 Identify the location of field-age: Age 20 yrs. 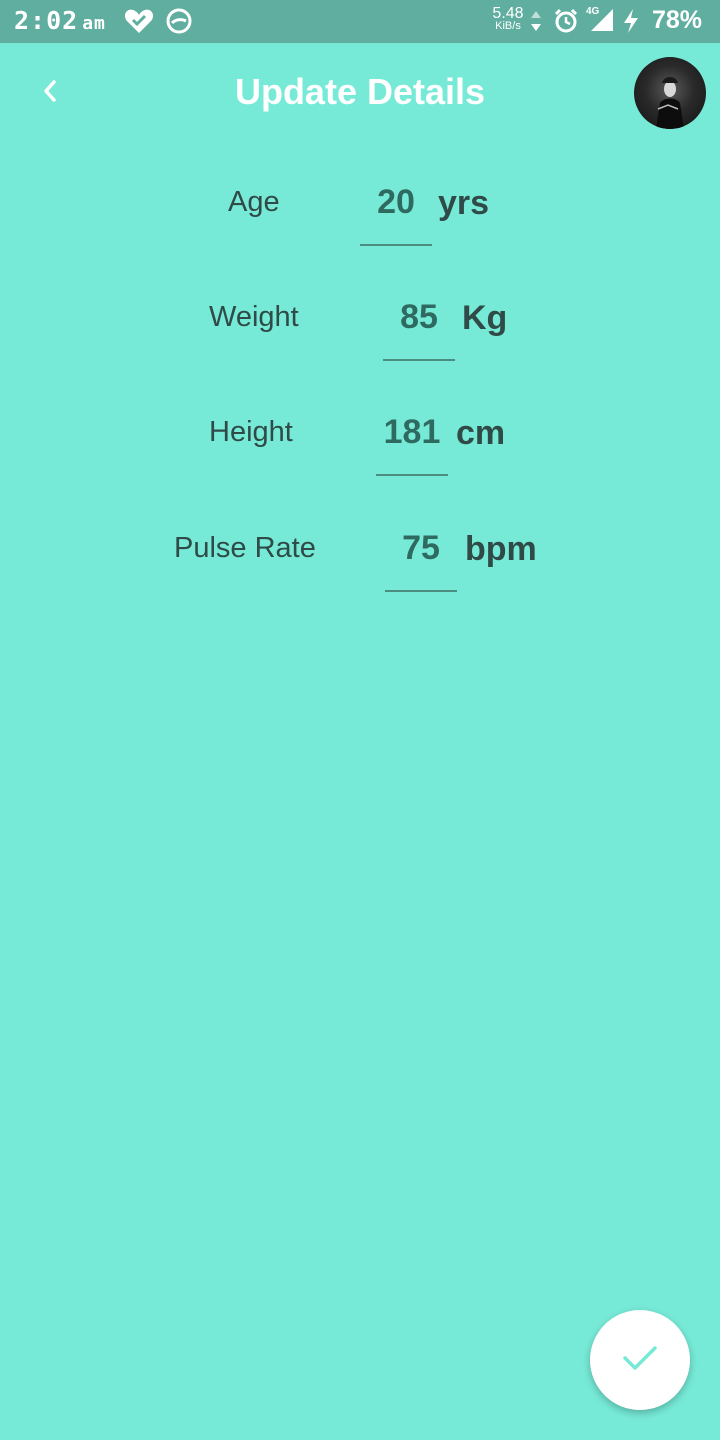
(360, 208).